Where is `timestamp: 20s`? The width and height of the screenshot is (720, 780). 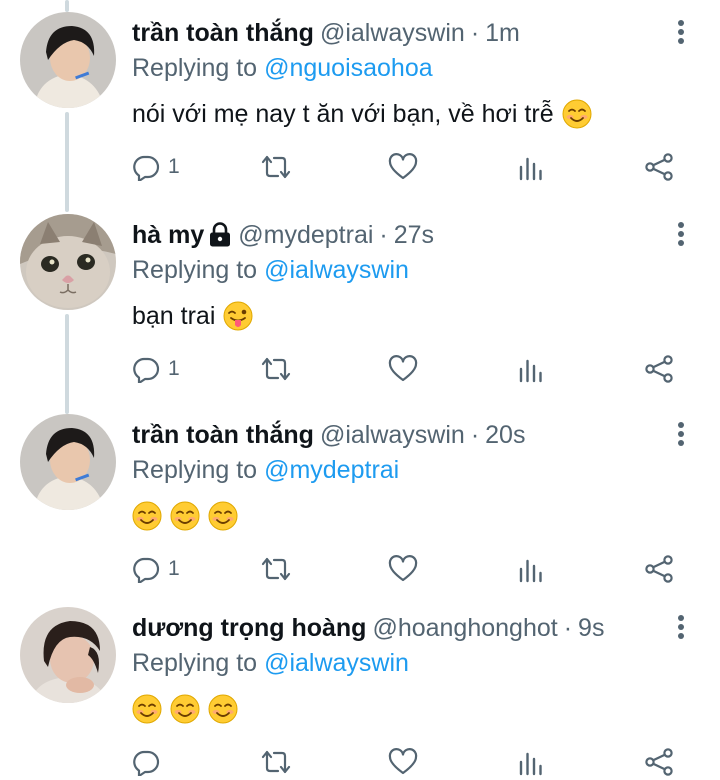
timestamp: 20s is located at coordinates (505, 435).